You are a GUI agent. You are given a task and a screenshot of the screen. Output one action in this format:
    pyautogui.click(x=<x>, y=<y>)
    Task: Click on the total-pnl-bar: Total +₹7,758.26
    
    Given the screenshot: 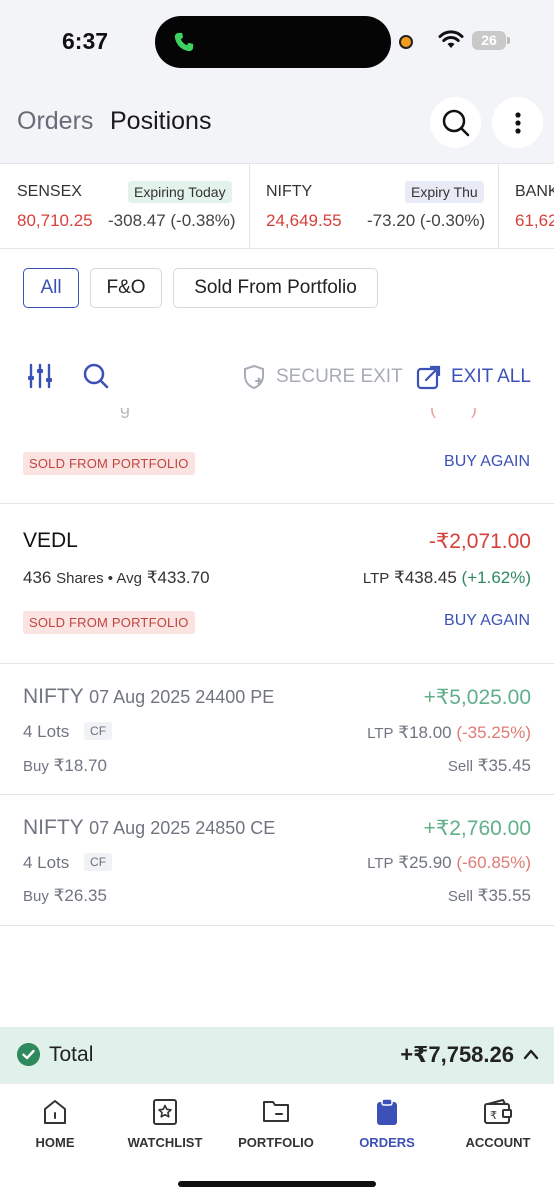 What is the action you would take?
    pyautogui.click(x=277, y=1055)
    